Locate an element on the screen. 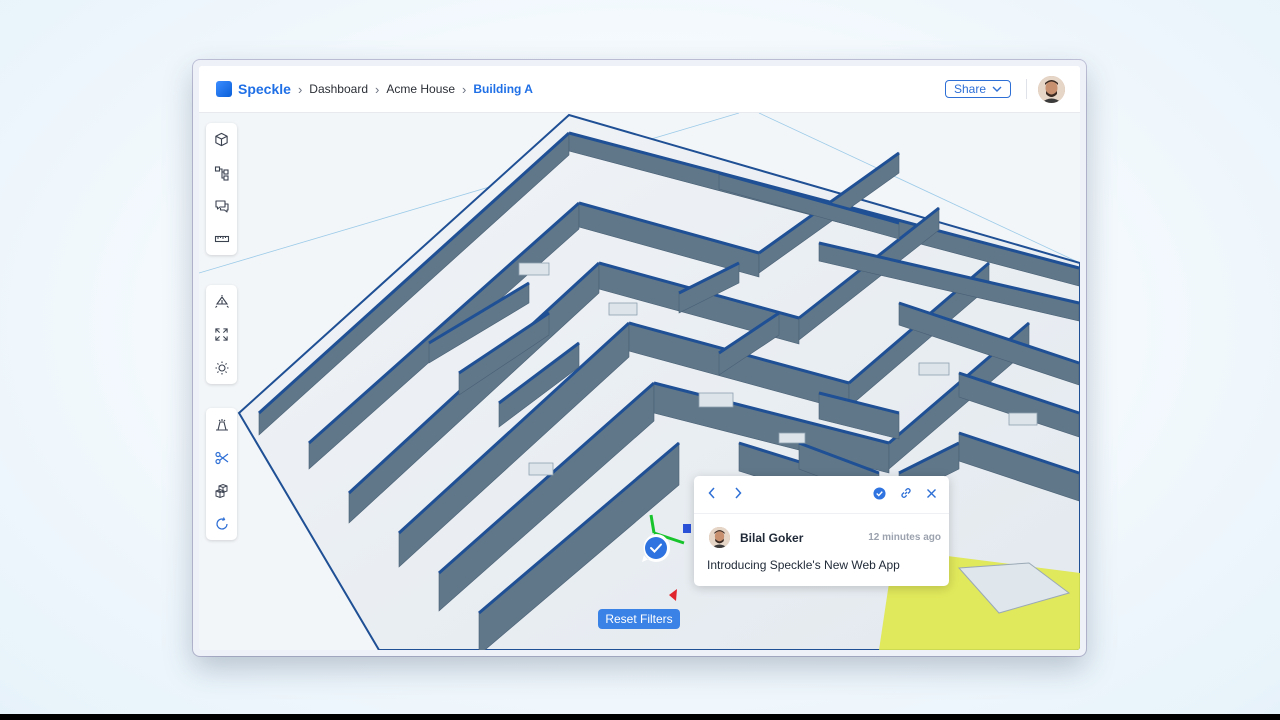  breadcrumb-project: Acme House is located at coordinates (420, 89).